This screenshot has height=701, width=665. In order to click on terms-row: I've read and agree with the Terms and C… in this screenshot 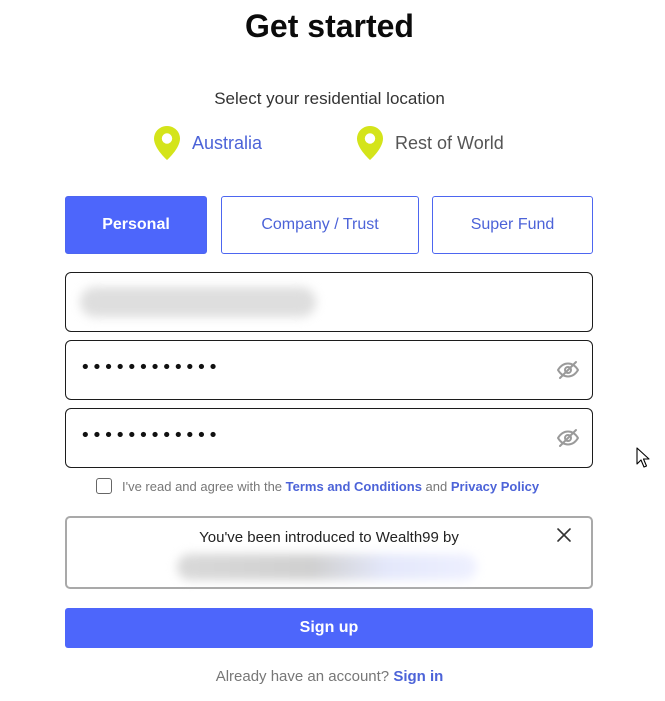, I will do `click(317, 486)`.